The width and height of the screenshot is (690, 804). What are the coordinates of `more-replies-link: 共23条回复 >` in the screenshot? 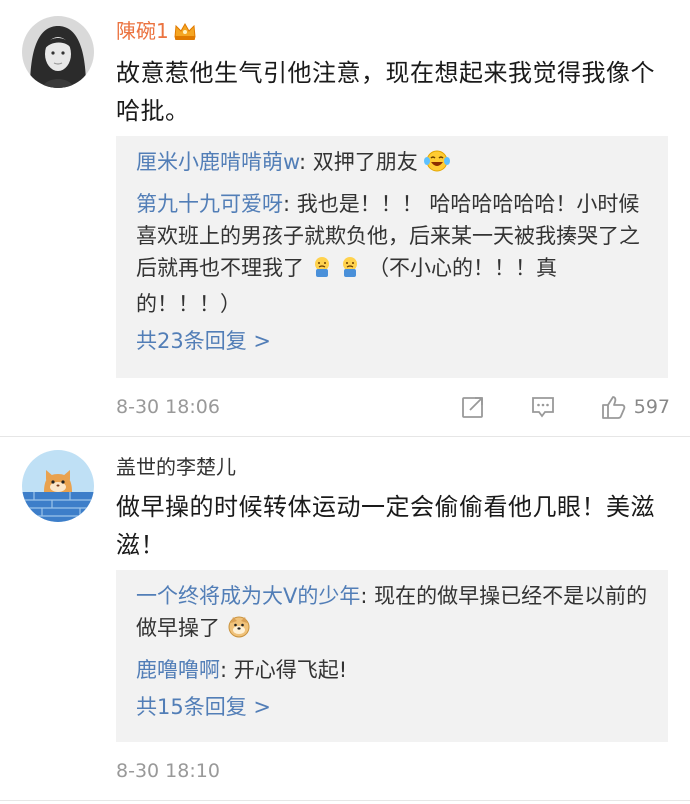 It's located at (392, 341).